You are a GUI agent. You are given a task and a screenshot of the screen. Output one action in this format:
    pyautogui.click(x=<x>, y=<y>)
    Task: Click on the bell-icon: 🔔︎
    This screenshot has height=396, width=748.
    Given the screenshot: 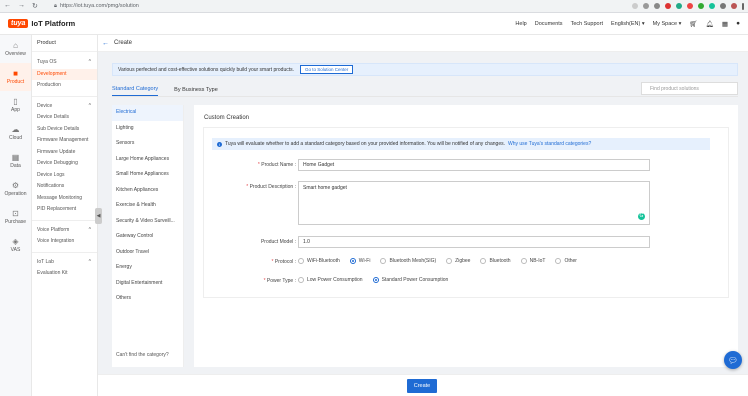 What is the action you would take?
    pyautogui.click(x=710, y=24)
    